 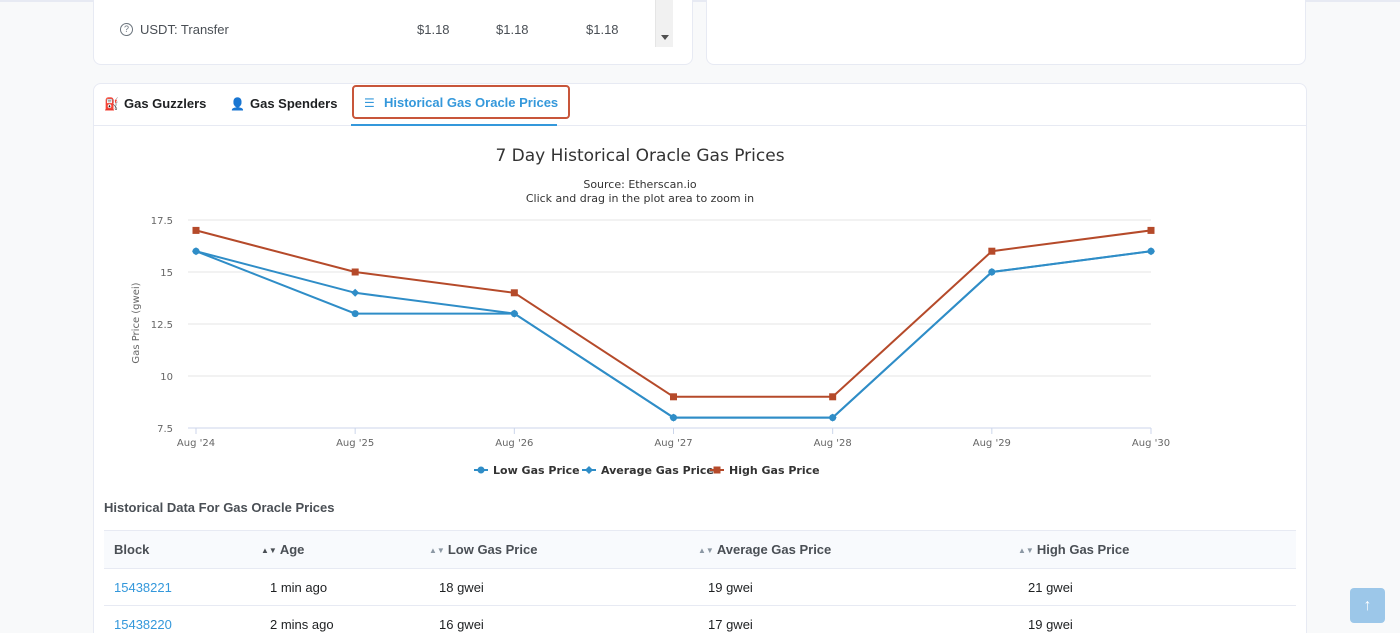 What do you see at coordinates (454, 125) in the screenshot?
I see `active-tab-indicator` at bounding box center [454, 125].